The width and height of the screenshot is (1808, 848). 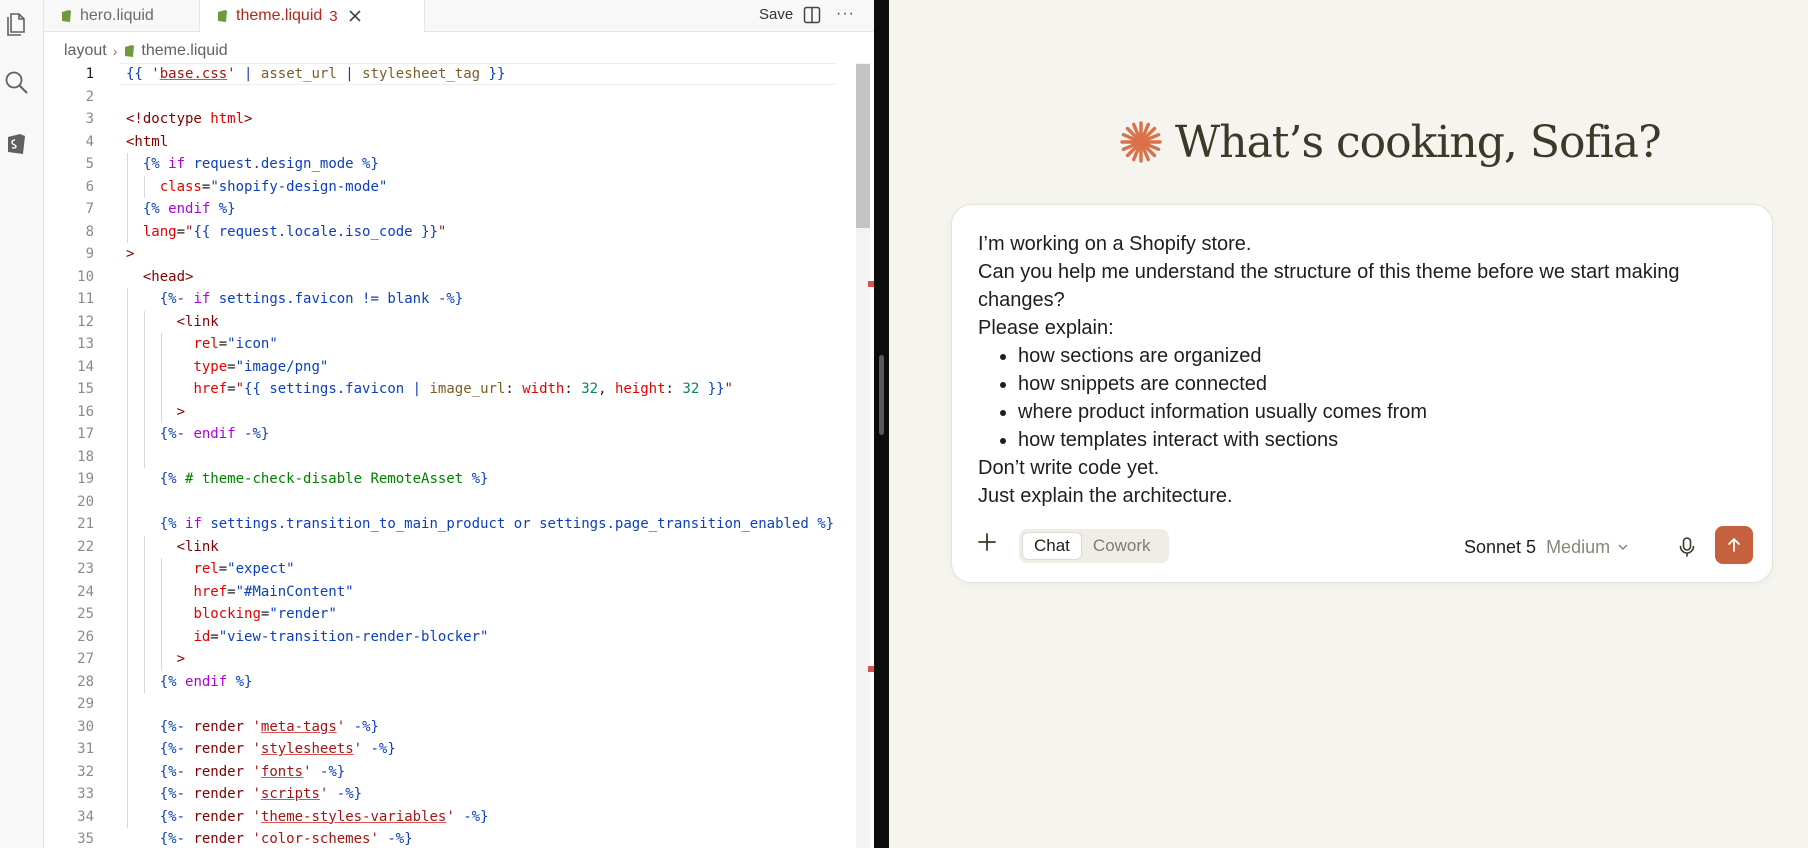 I want to click on code-line: 30 {%- render 'meta-tags' -%}, so click(x=459, y=727).